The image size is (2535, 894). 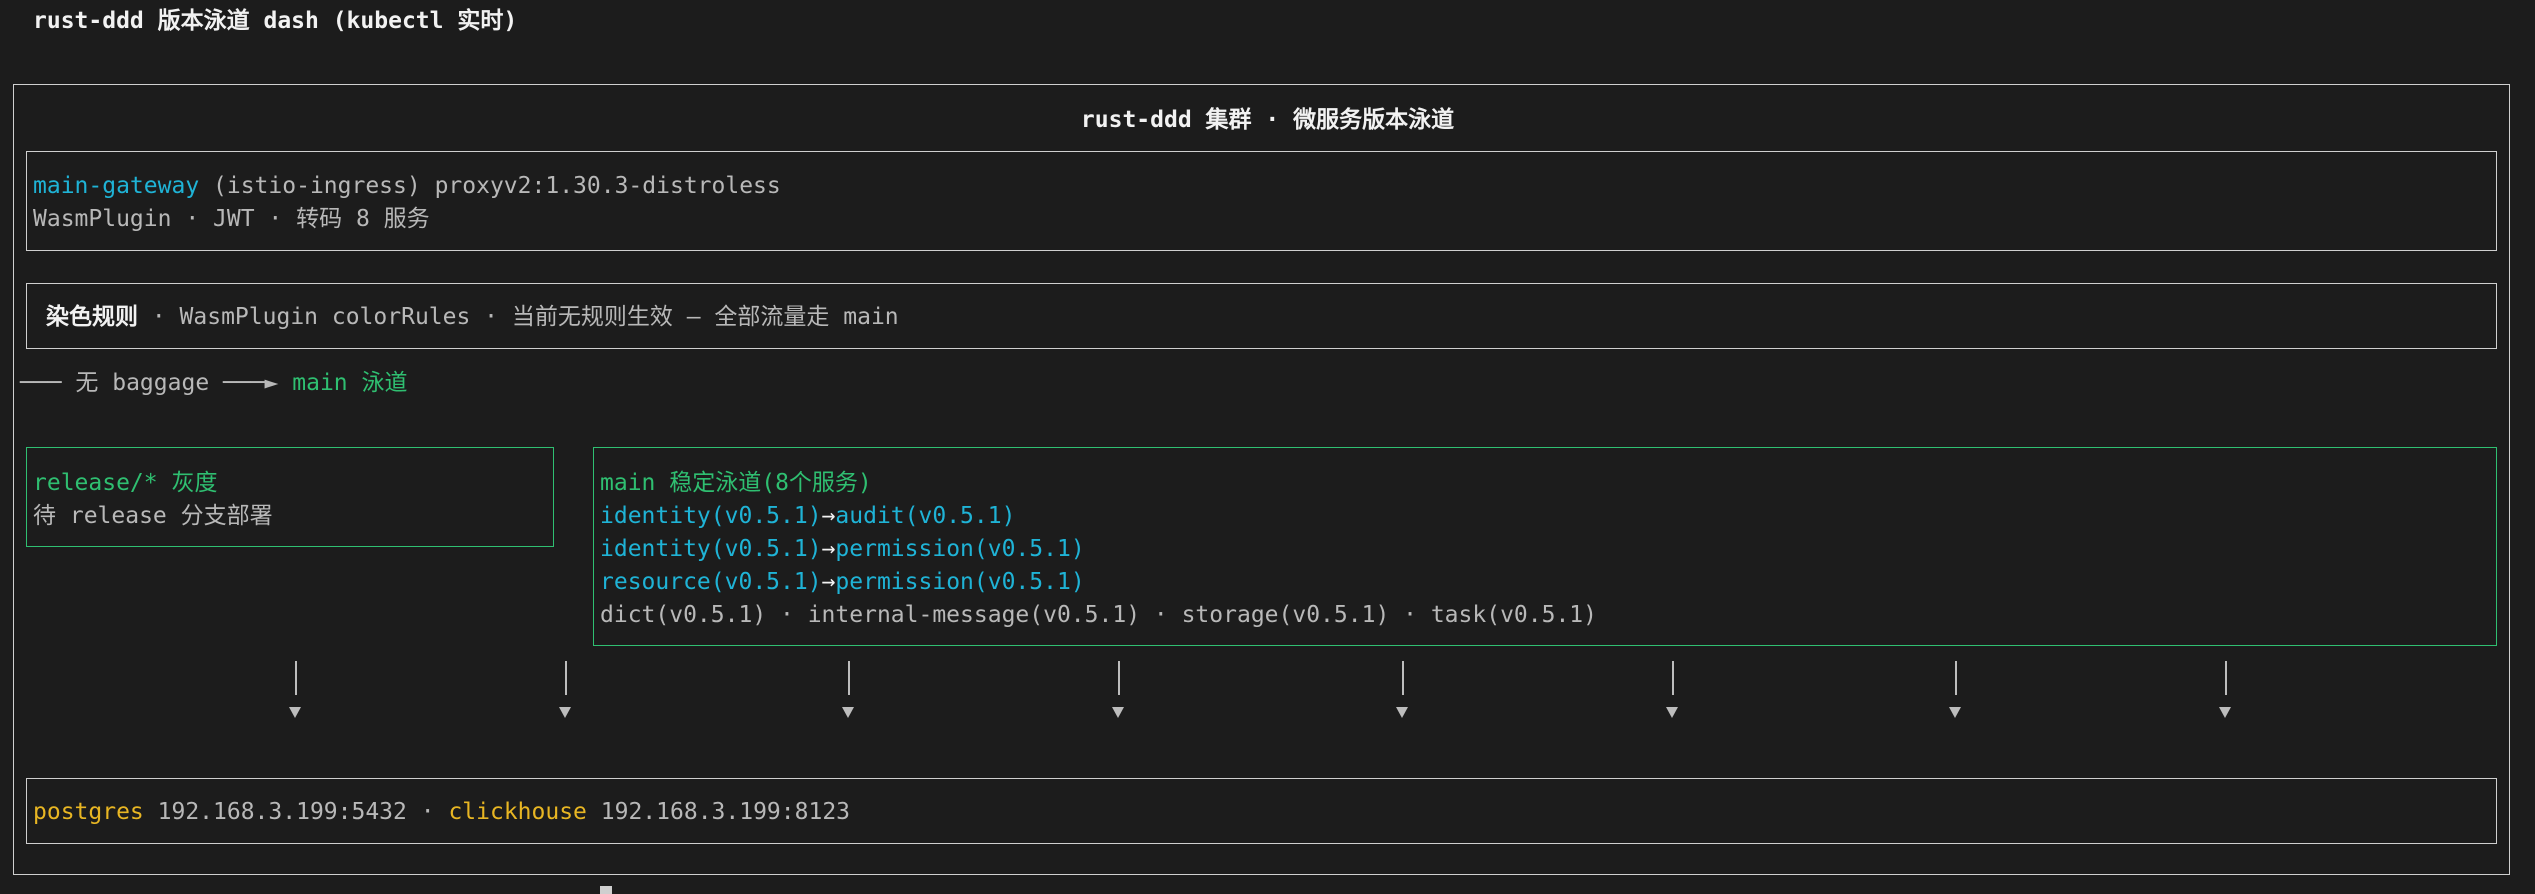 I want to click on service-chain: identity(v0.5.1)→audit(v0.5.1), so click(x=807, y=516).